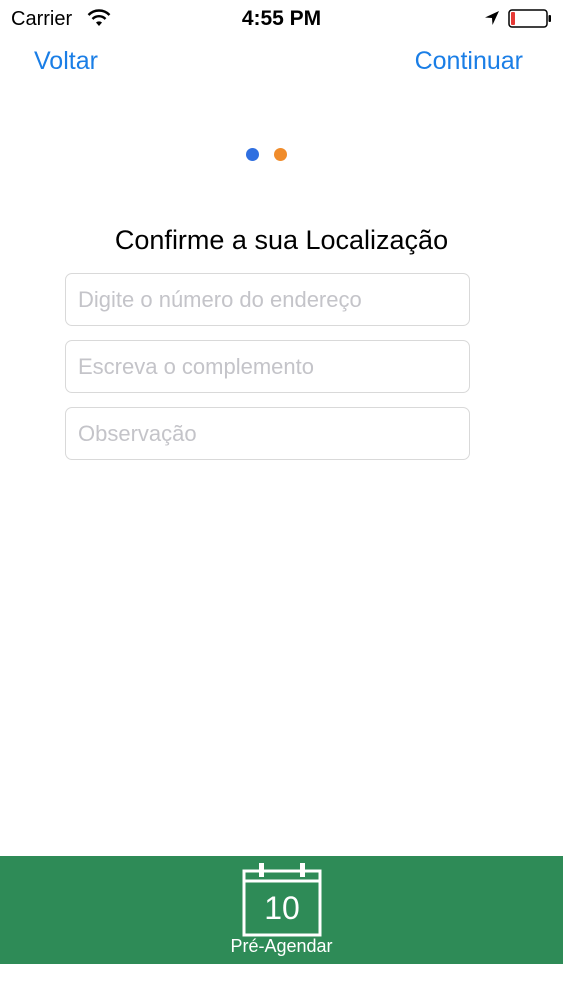 The width and height of the screenshot is (563, 1000). What do you see at coordinates (469, 61) in the screenshot?
I see `continue-button: Continuar` at bounding box center [469, 61].